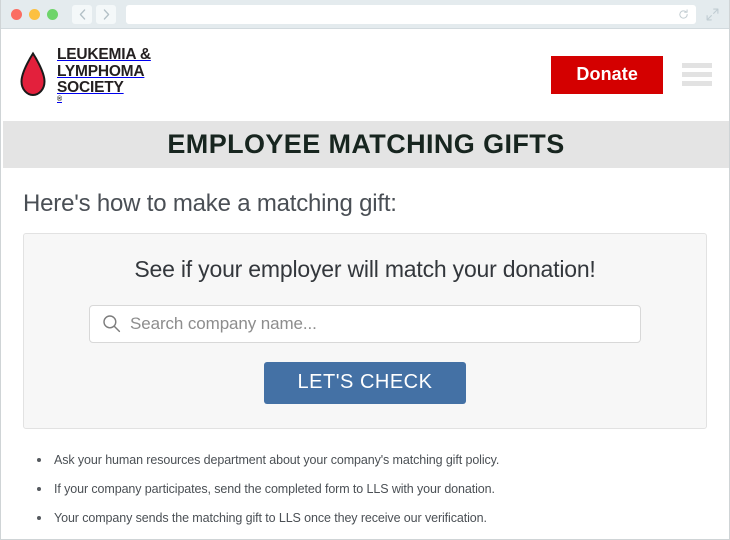  I want to click on logo-line-3: SOCIETY ®, so click(104, 91).